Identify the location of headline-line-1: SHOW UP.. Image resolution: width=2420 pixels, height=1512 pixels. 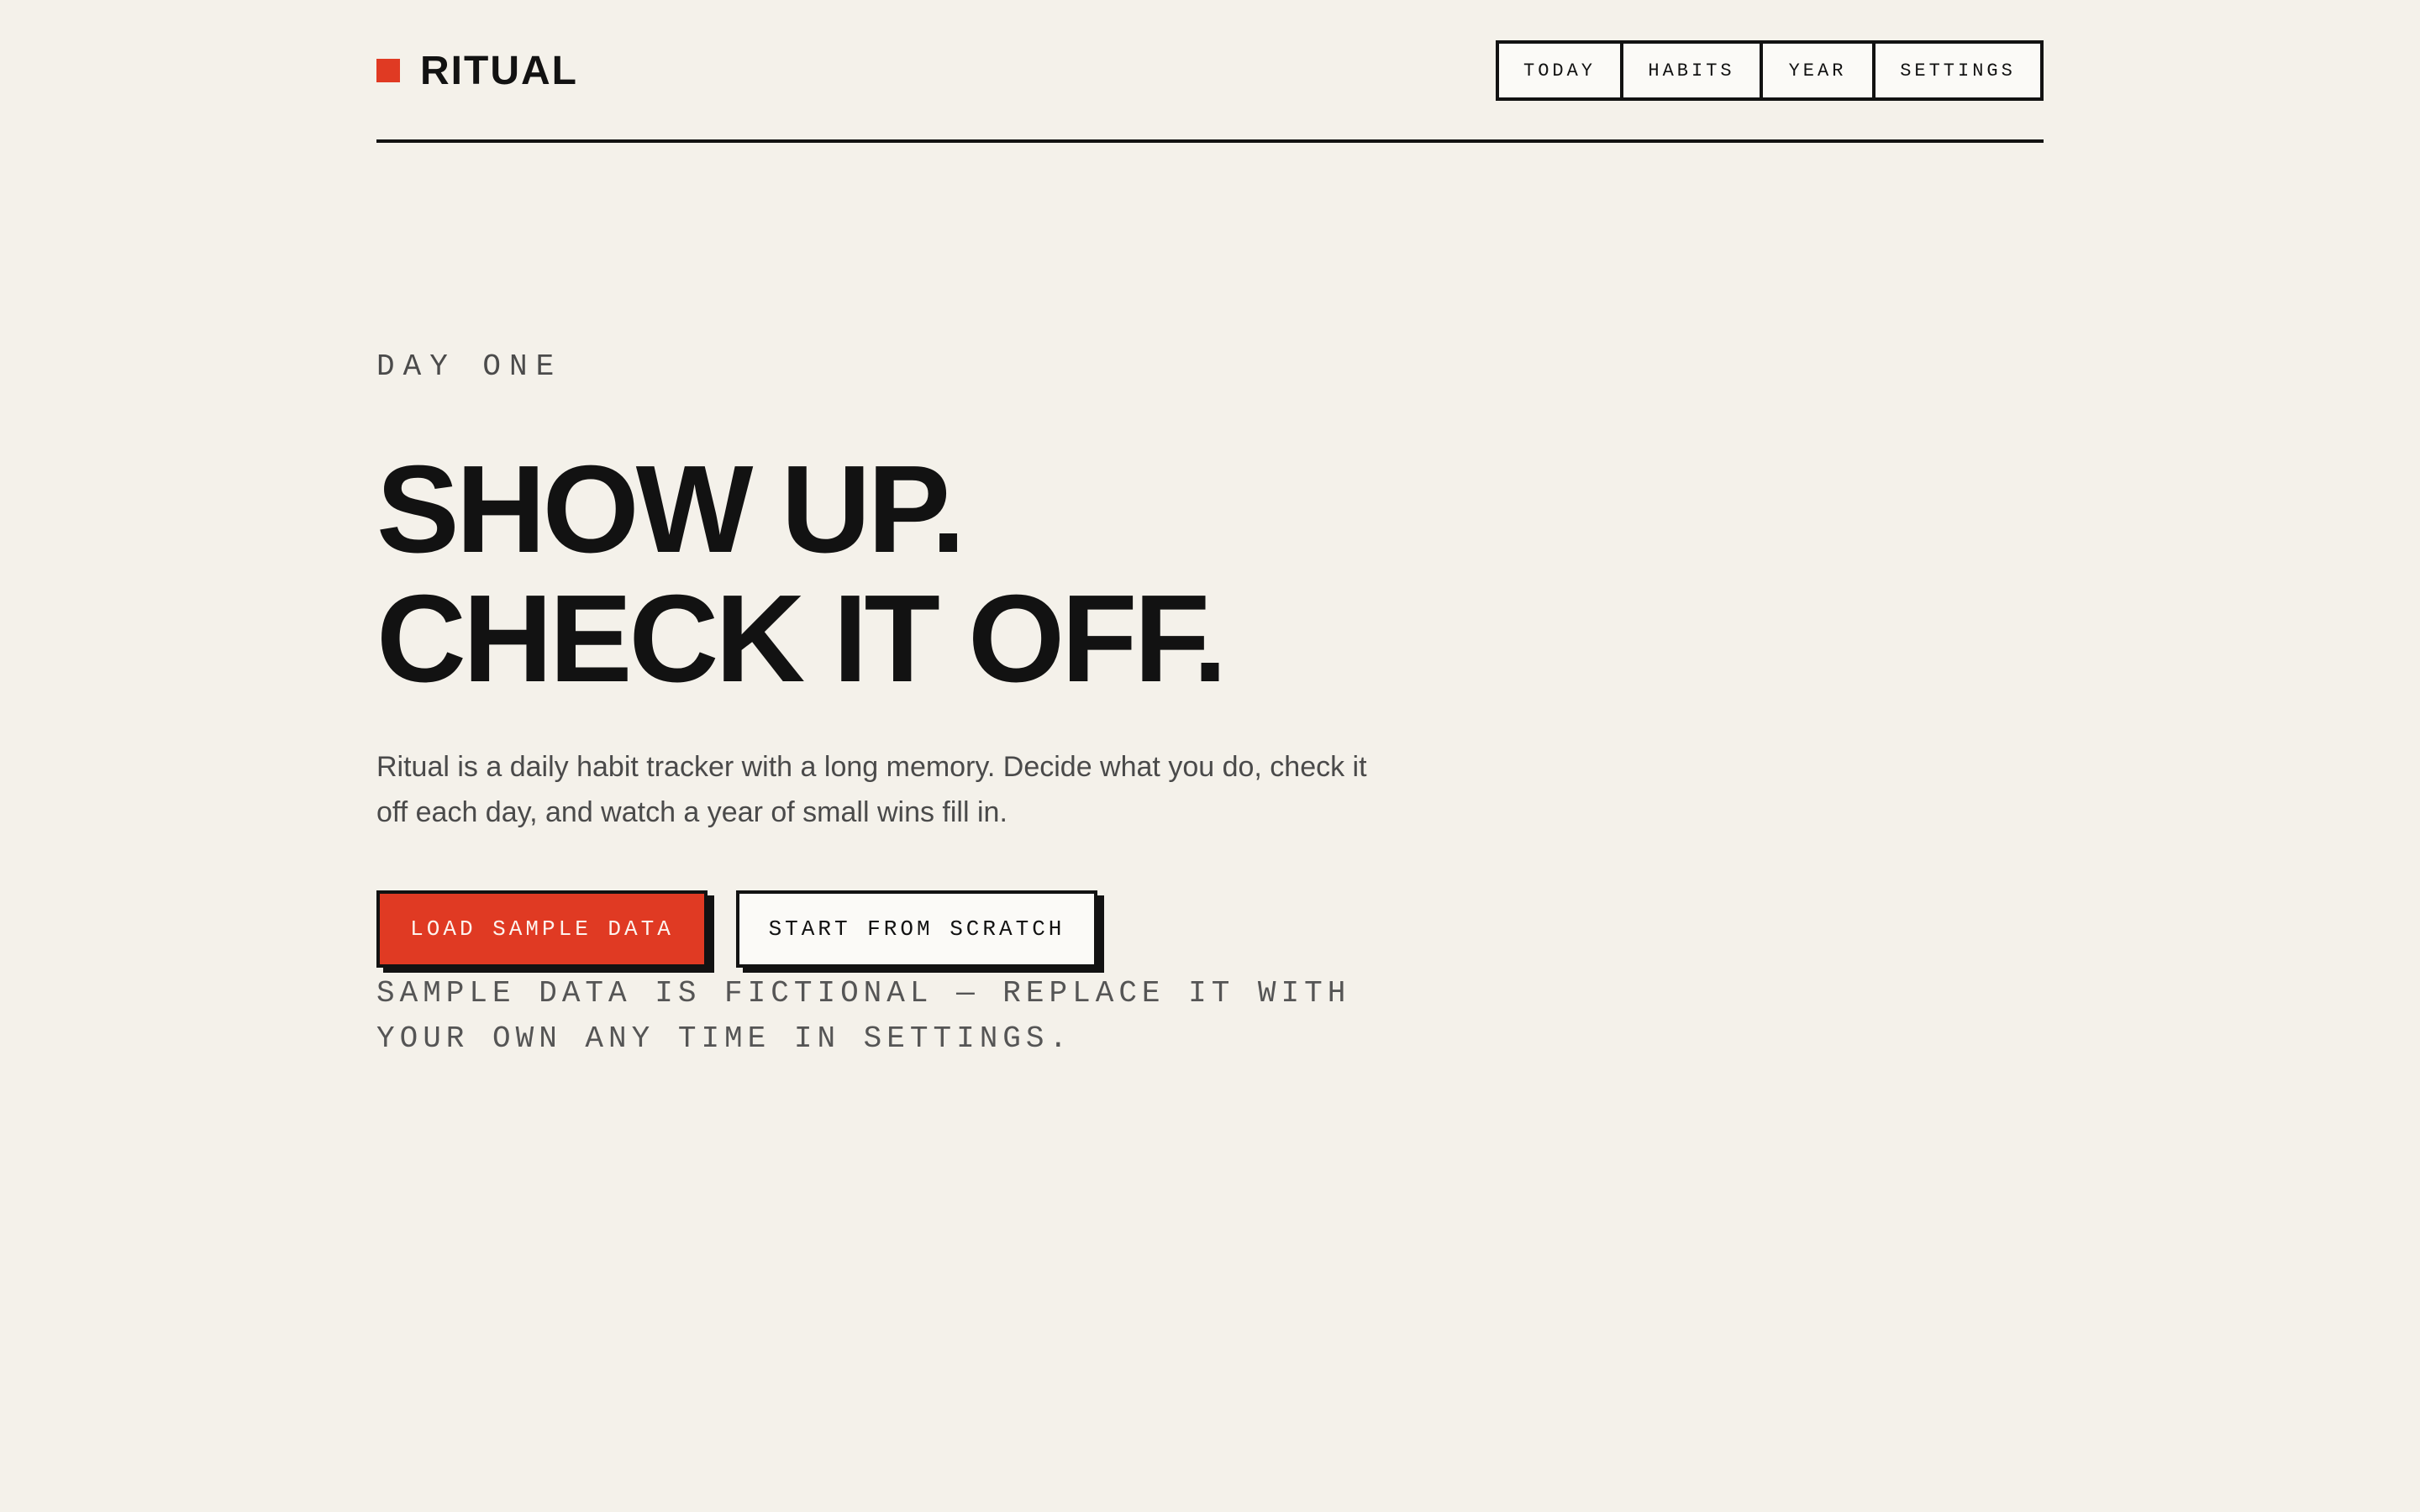
(671, 509).